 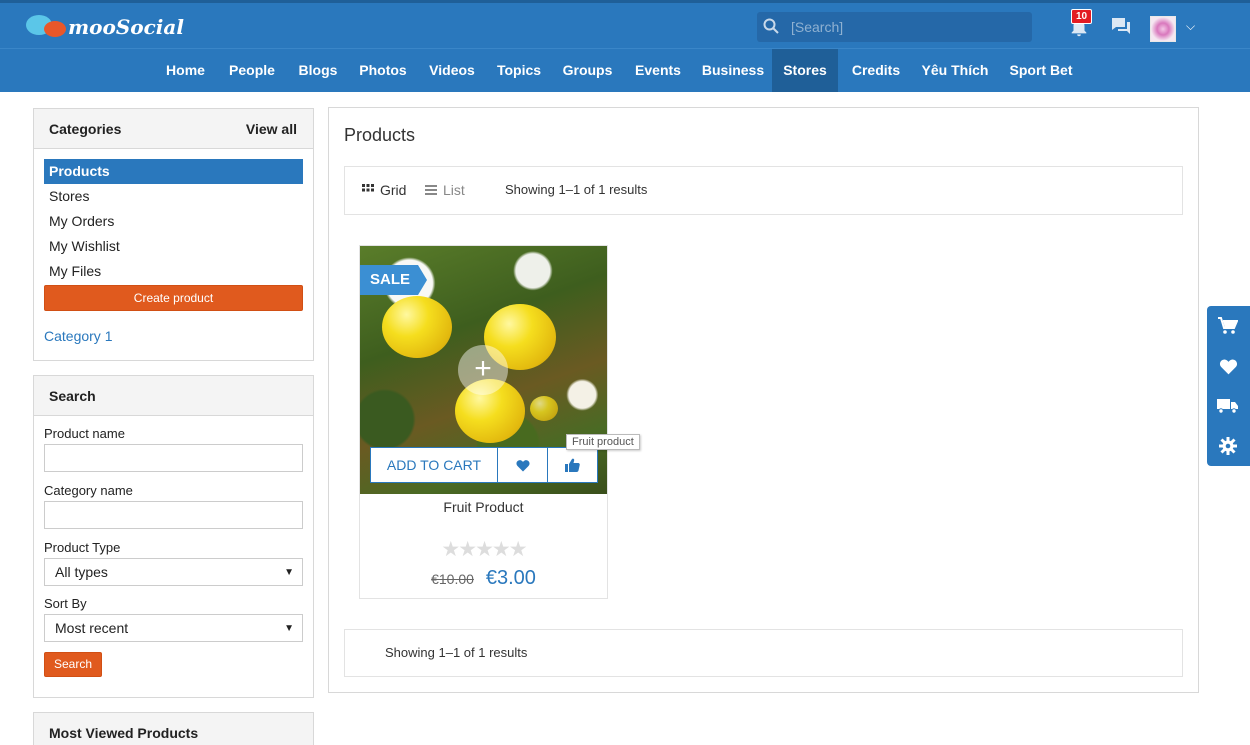 I want to click on product-type-label: Product Type, so click(x=82, y=547).